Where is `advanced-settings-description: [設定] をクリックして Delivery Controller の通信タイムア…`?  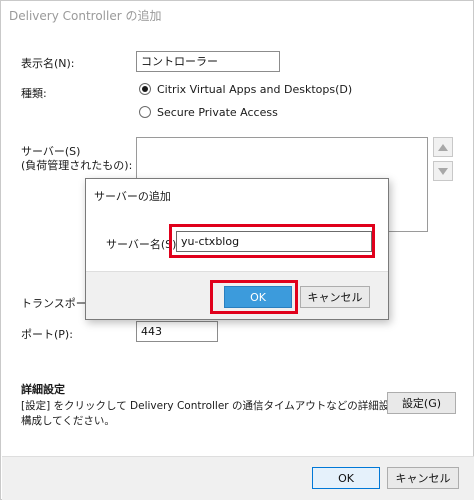 advanced-settings-description: [設定] をクリックして Delivery Controller の通信タイムア… is located at coordinates (216, 406).